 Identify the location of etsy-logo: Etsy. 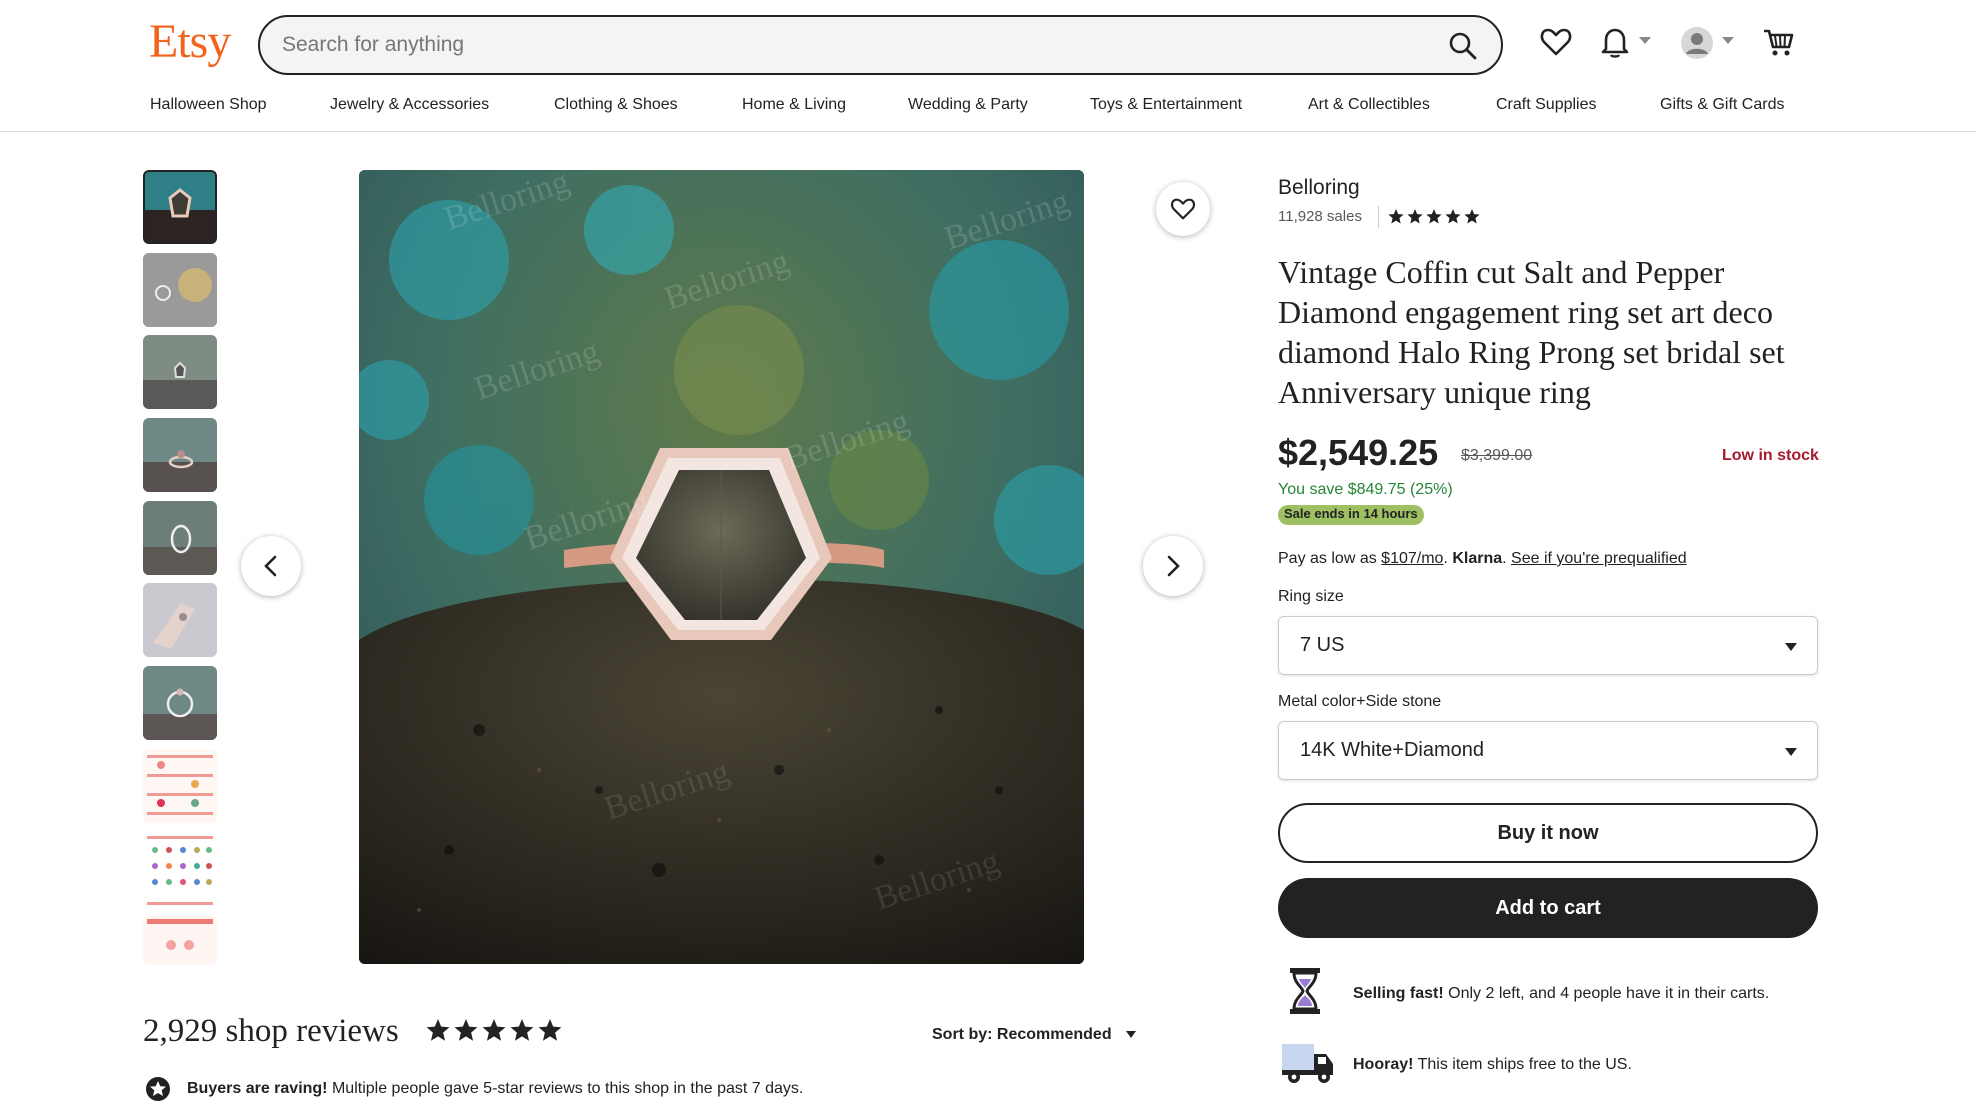
(190, 41).